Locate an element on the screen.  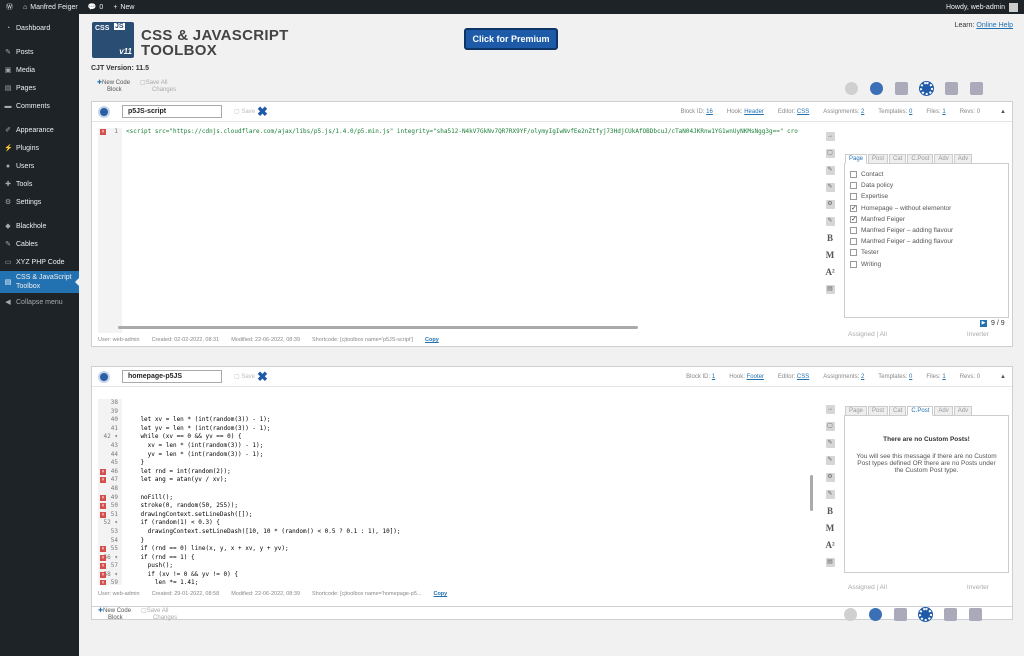
code-line: 38 is located at coordinates (452, 403).